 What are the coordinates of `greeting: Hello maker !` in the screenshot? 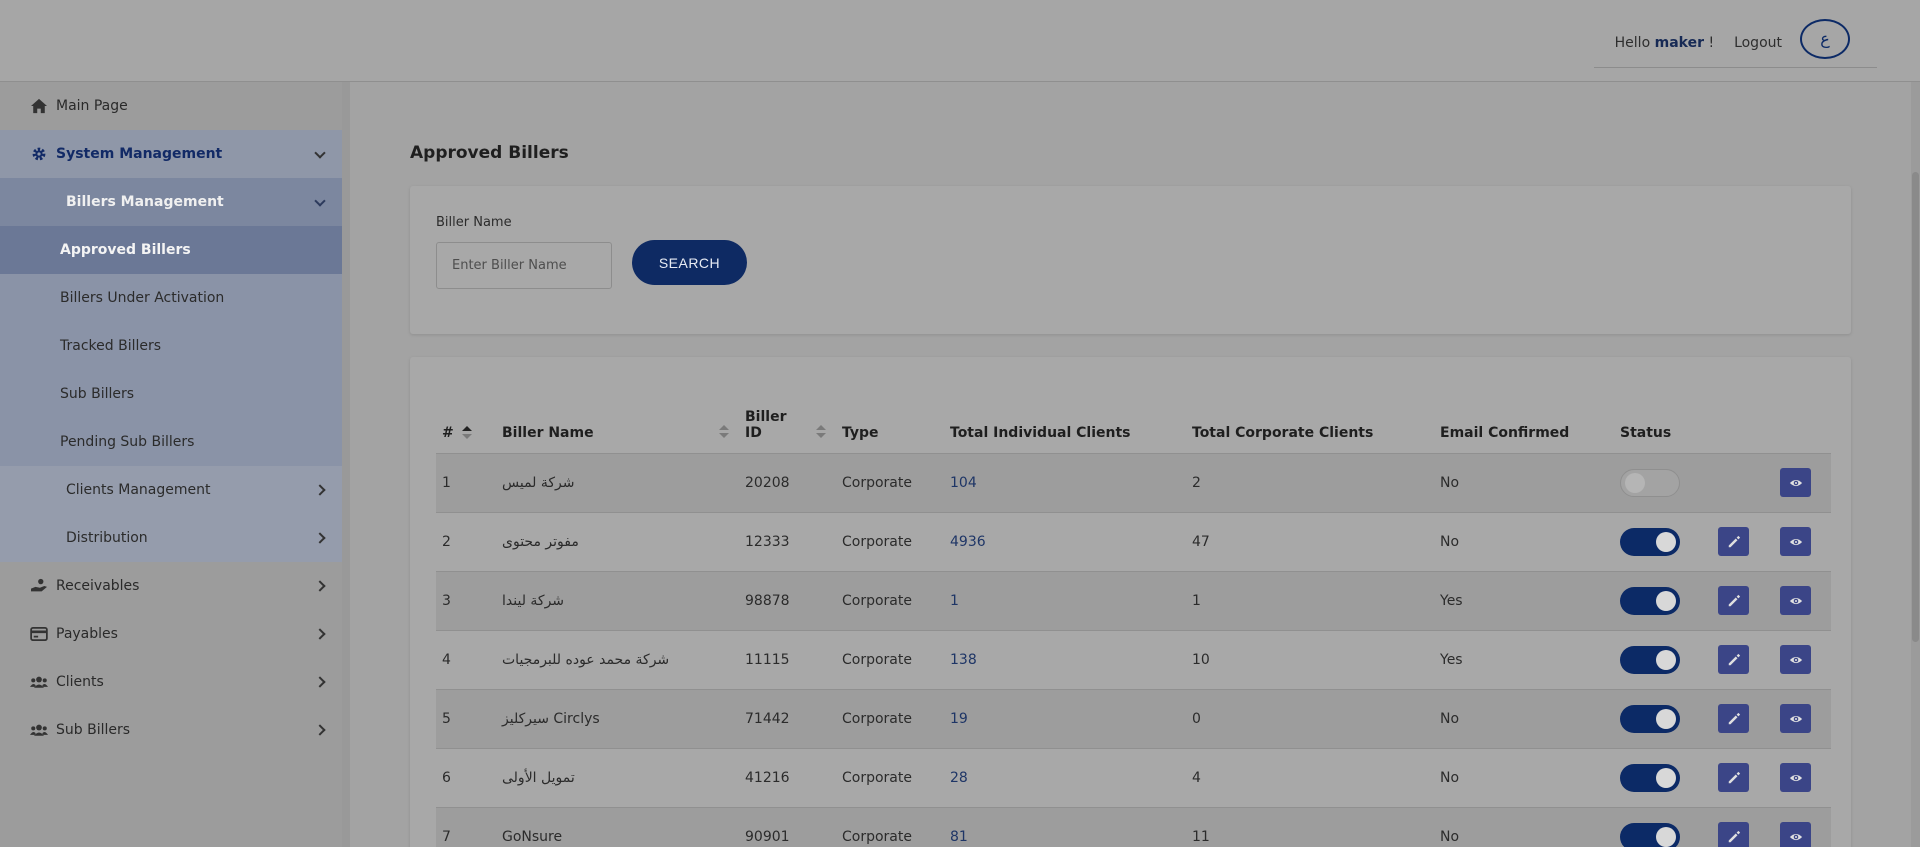 It's located at (1664, 42).